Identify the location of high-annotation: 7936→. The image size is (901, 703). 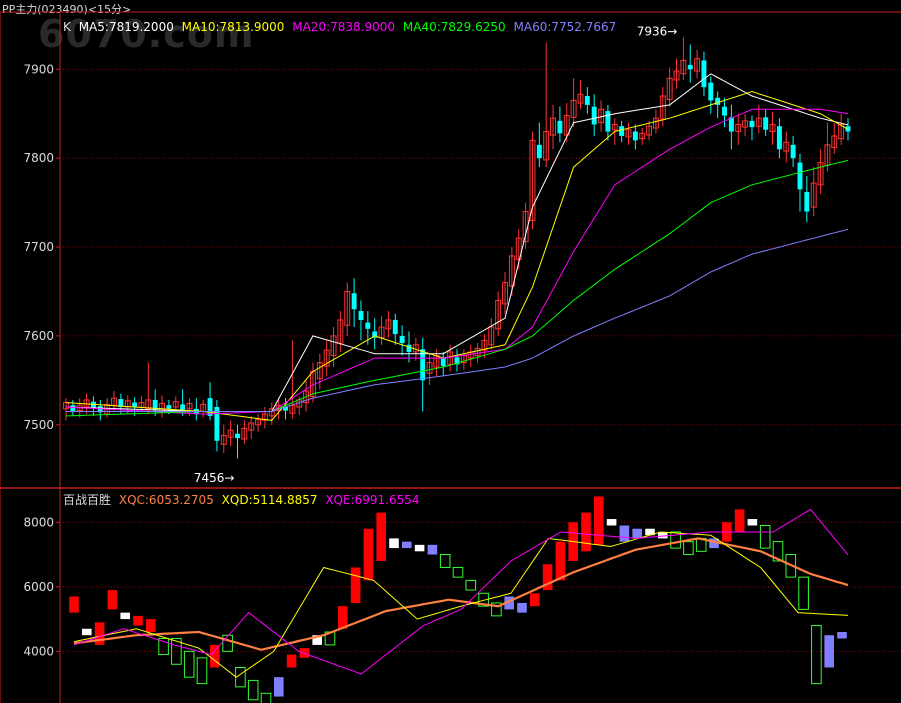
(657, 31).